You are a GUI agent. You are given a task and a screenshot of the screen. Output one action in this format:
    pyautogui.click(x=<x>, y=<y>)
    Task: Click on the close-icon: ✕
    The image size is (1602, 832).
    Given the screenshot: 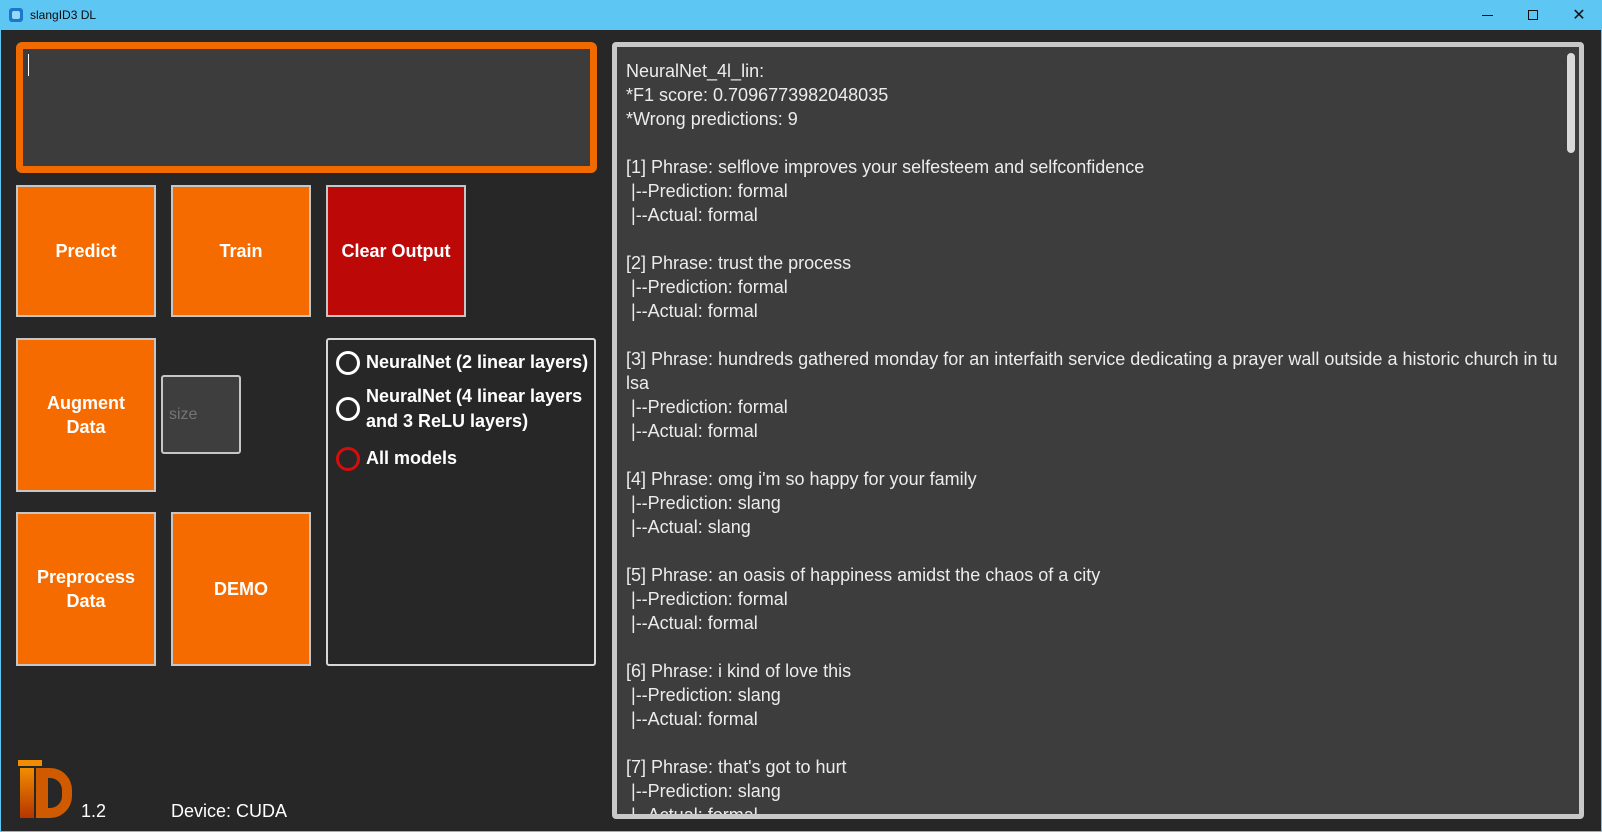 What is the action you would take?
    pyautogui.click(x=1579, y=14)
    